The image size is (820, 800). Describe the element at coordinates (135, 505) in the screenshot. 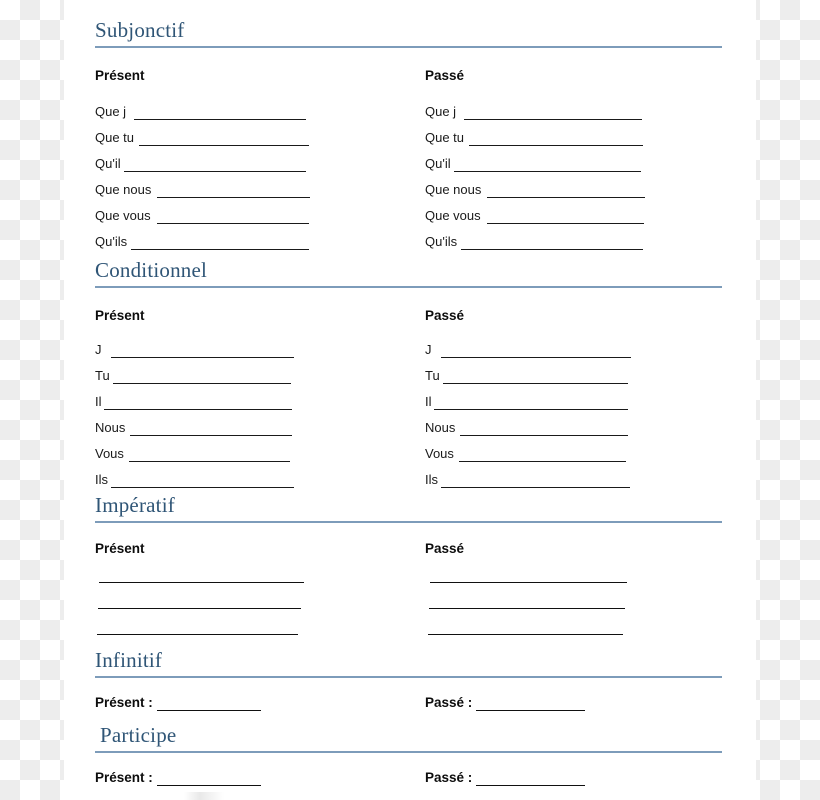

I see `section-title-imperatif: Impératif` at that location.